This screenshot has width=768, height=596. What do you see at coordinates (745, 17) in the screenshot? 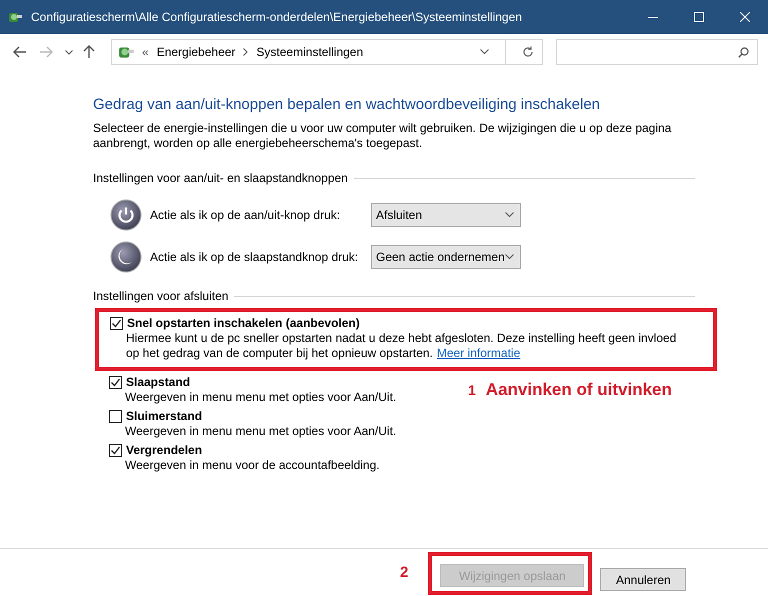
I see `close-icon` at bounding box center [745, 17].